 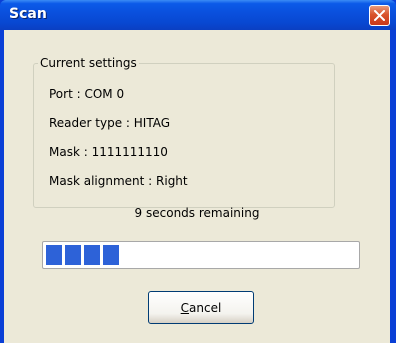 I want to click on scan-progress-bar, so click(x=201, y=255).